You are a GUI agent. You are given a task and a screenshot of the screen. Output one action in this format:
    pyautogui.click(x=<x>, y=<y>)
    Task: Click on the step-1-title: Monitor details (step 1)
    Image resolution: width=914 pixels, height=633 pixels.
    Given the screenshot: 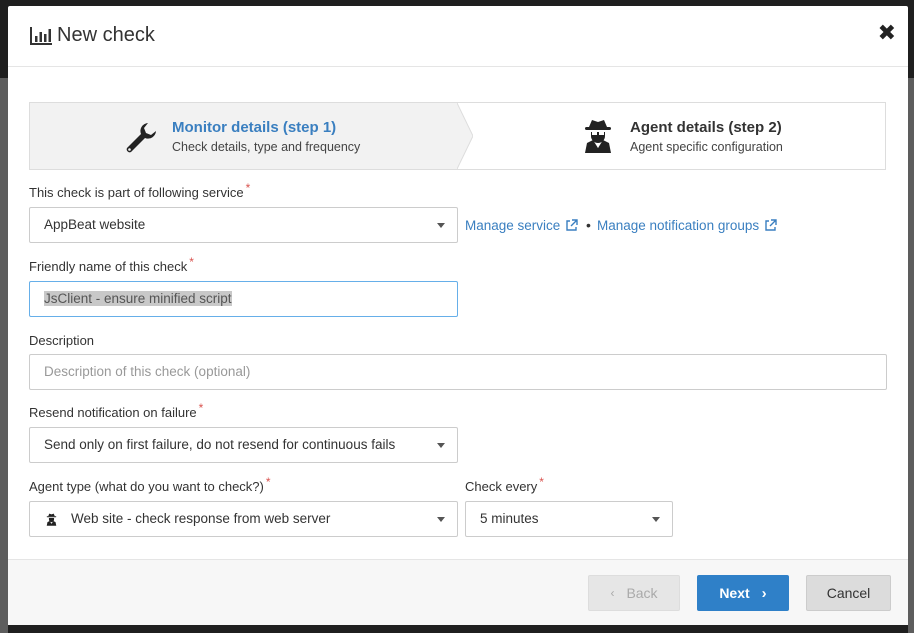 What is the action you would take?
    pyautogui.click(x=254, y=127)
    